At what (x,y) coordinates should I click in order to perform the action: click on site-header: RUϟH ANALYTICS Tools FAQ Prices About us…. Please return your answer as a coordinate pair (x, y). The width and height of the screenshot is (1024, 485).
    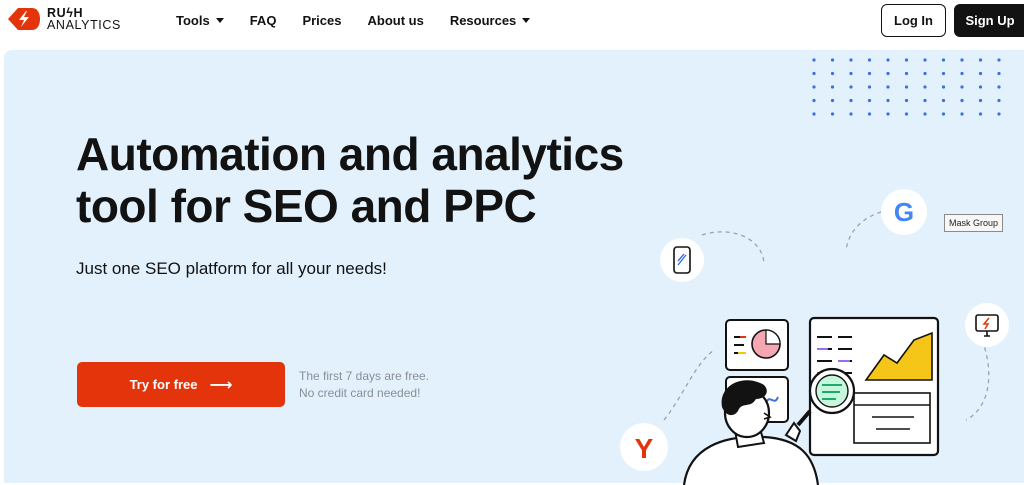
    Looking at the image, I should click on (512, 22).